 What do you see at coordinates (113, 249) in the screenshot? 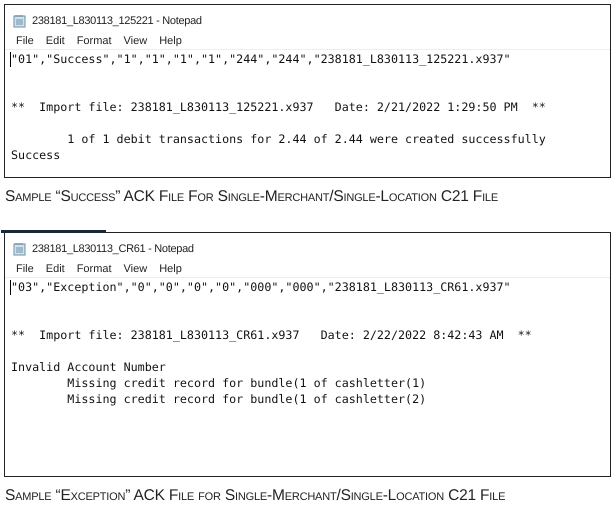
I see `window-title: 238181_L830113_CR61 - Notepad` at bounding box center [113, 249].